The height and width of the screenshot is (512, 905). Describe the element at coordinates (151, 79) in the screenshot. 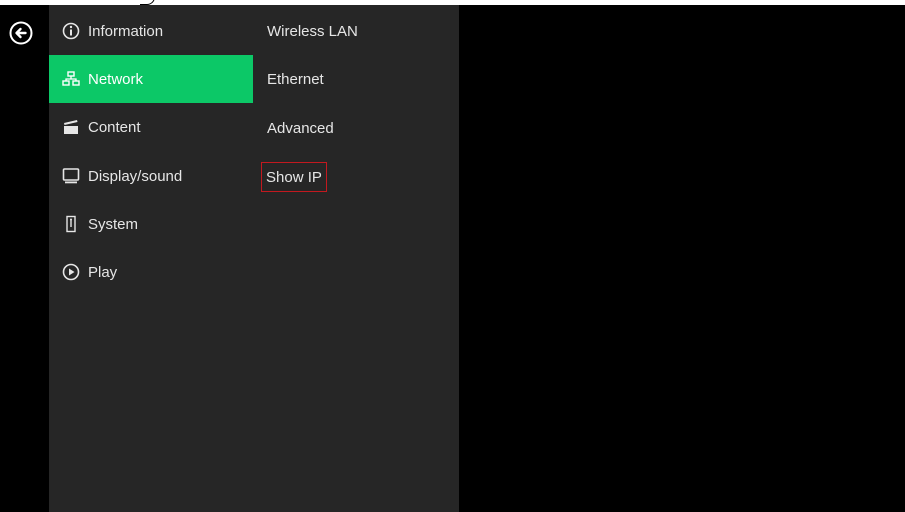

I see `menu-item-network: Network` at that location.